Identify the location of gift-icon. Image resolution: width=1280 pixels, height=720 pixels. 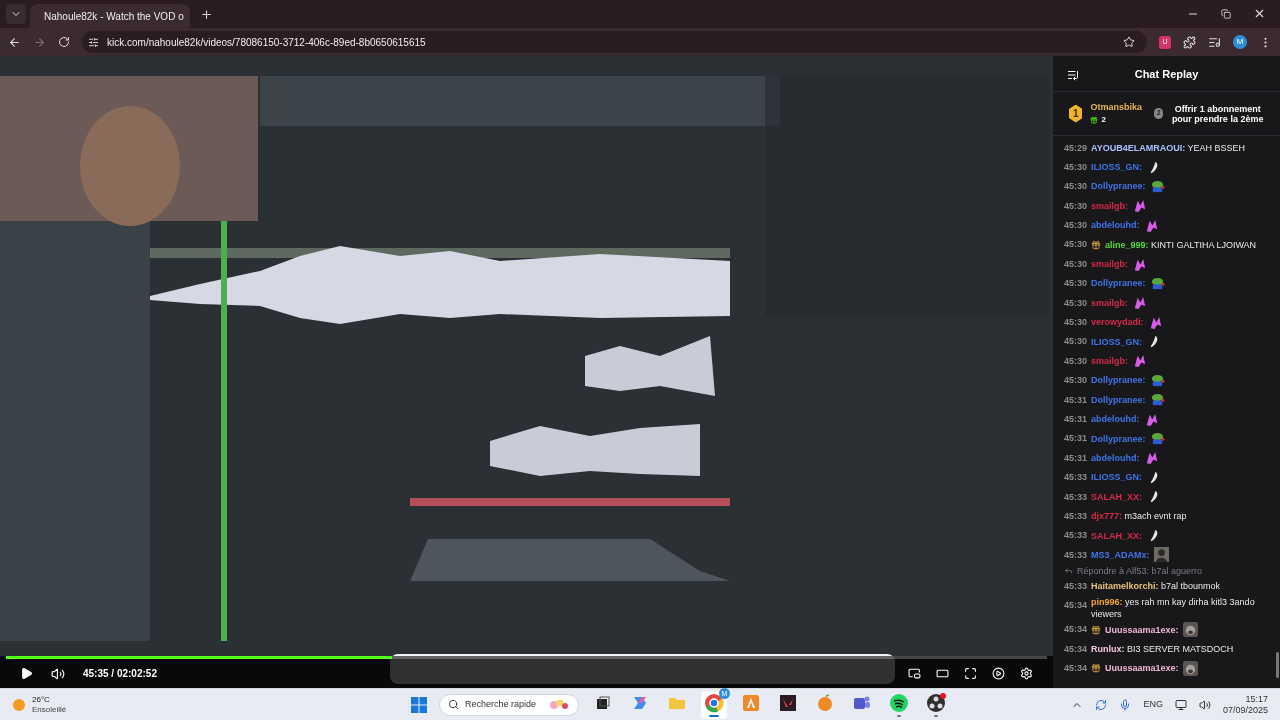
(1094, 120).